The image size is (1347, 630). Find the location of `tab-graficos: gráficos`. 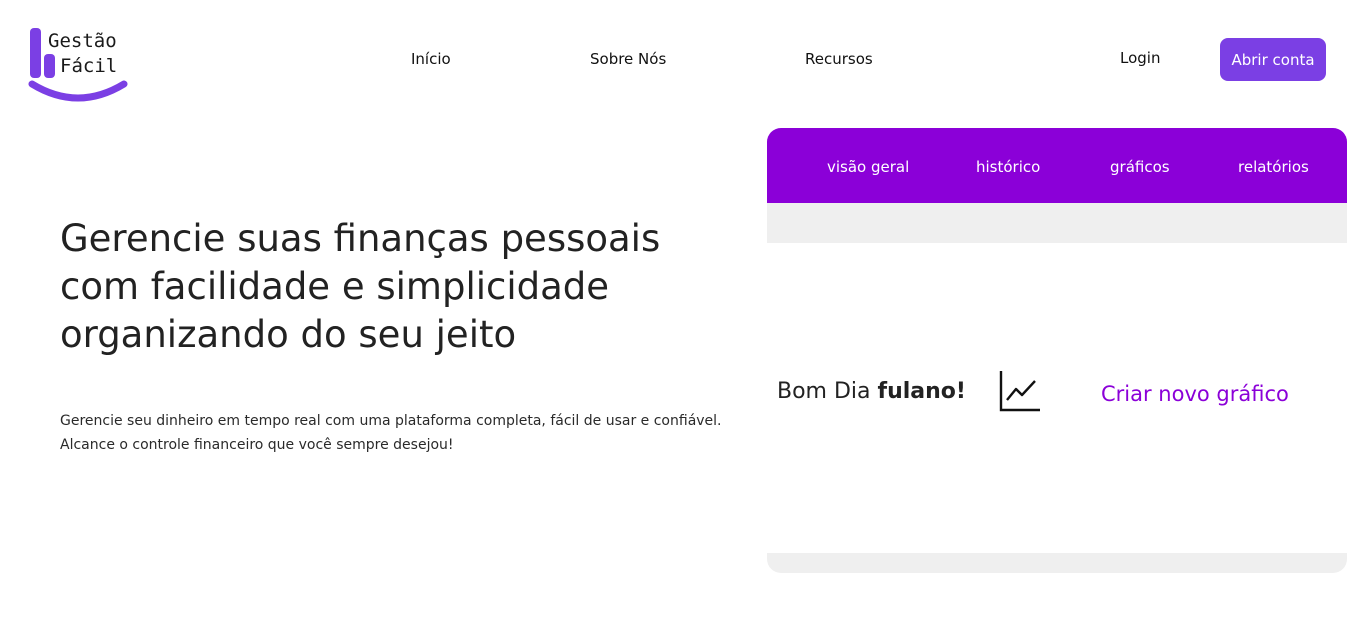

tab-graficos: gráficos is located at coordinates (1140, 167).